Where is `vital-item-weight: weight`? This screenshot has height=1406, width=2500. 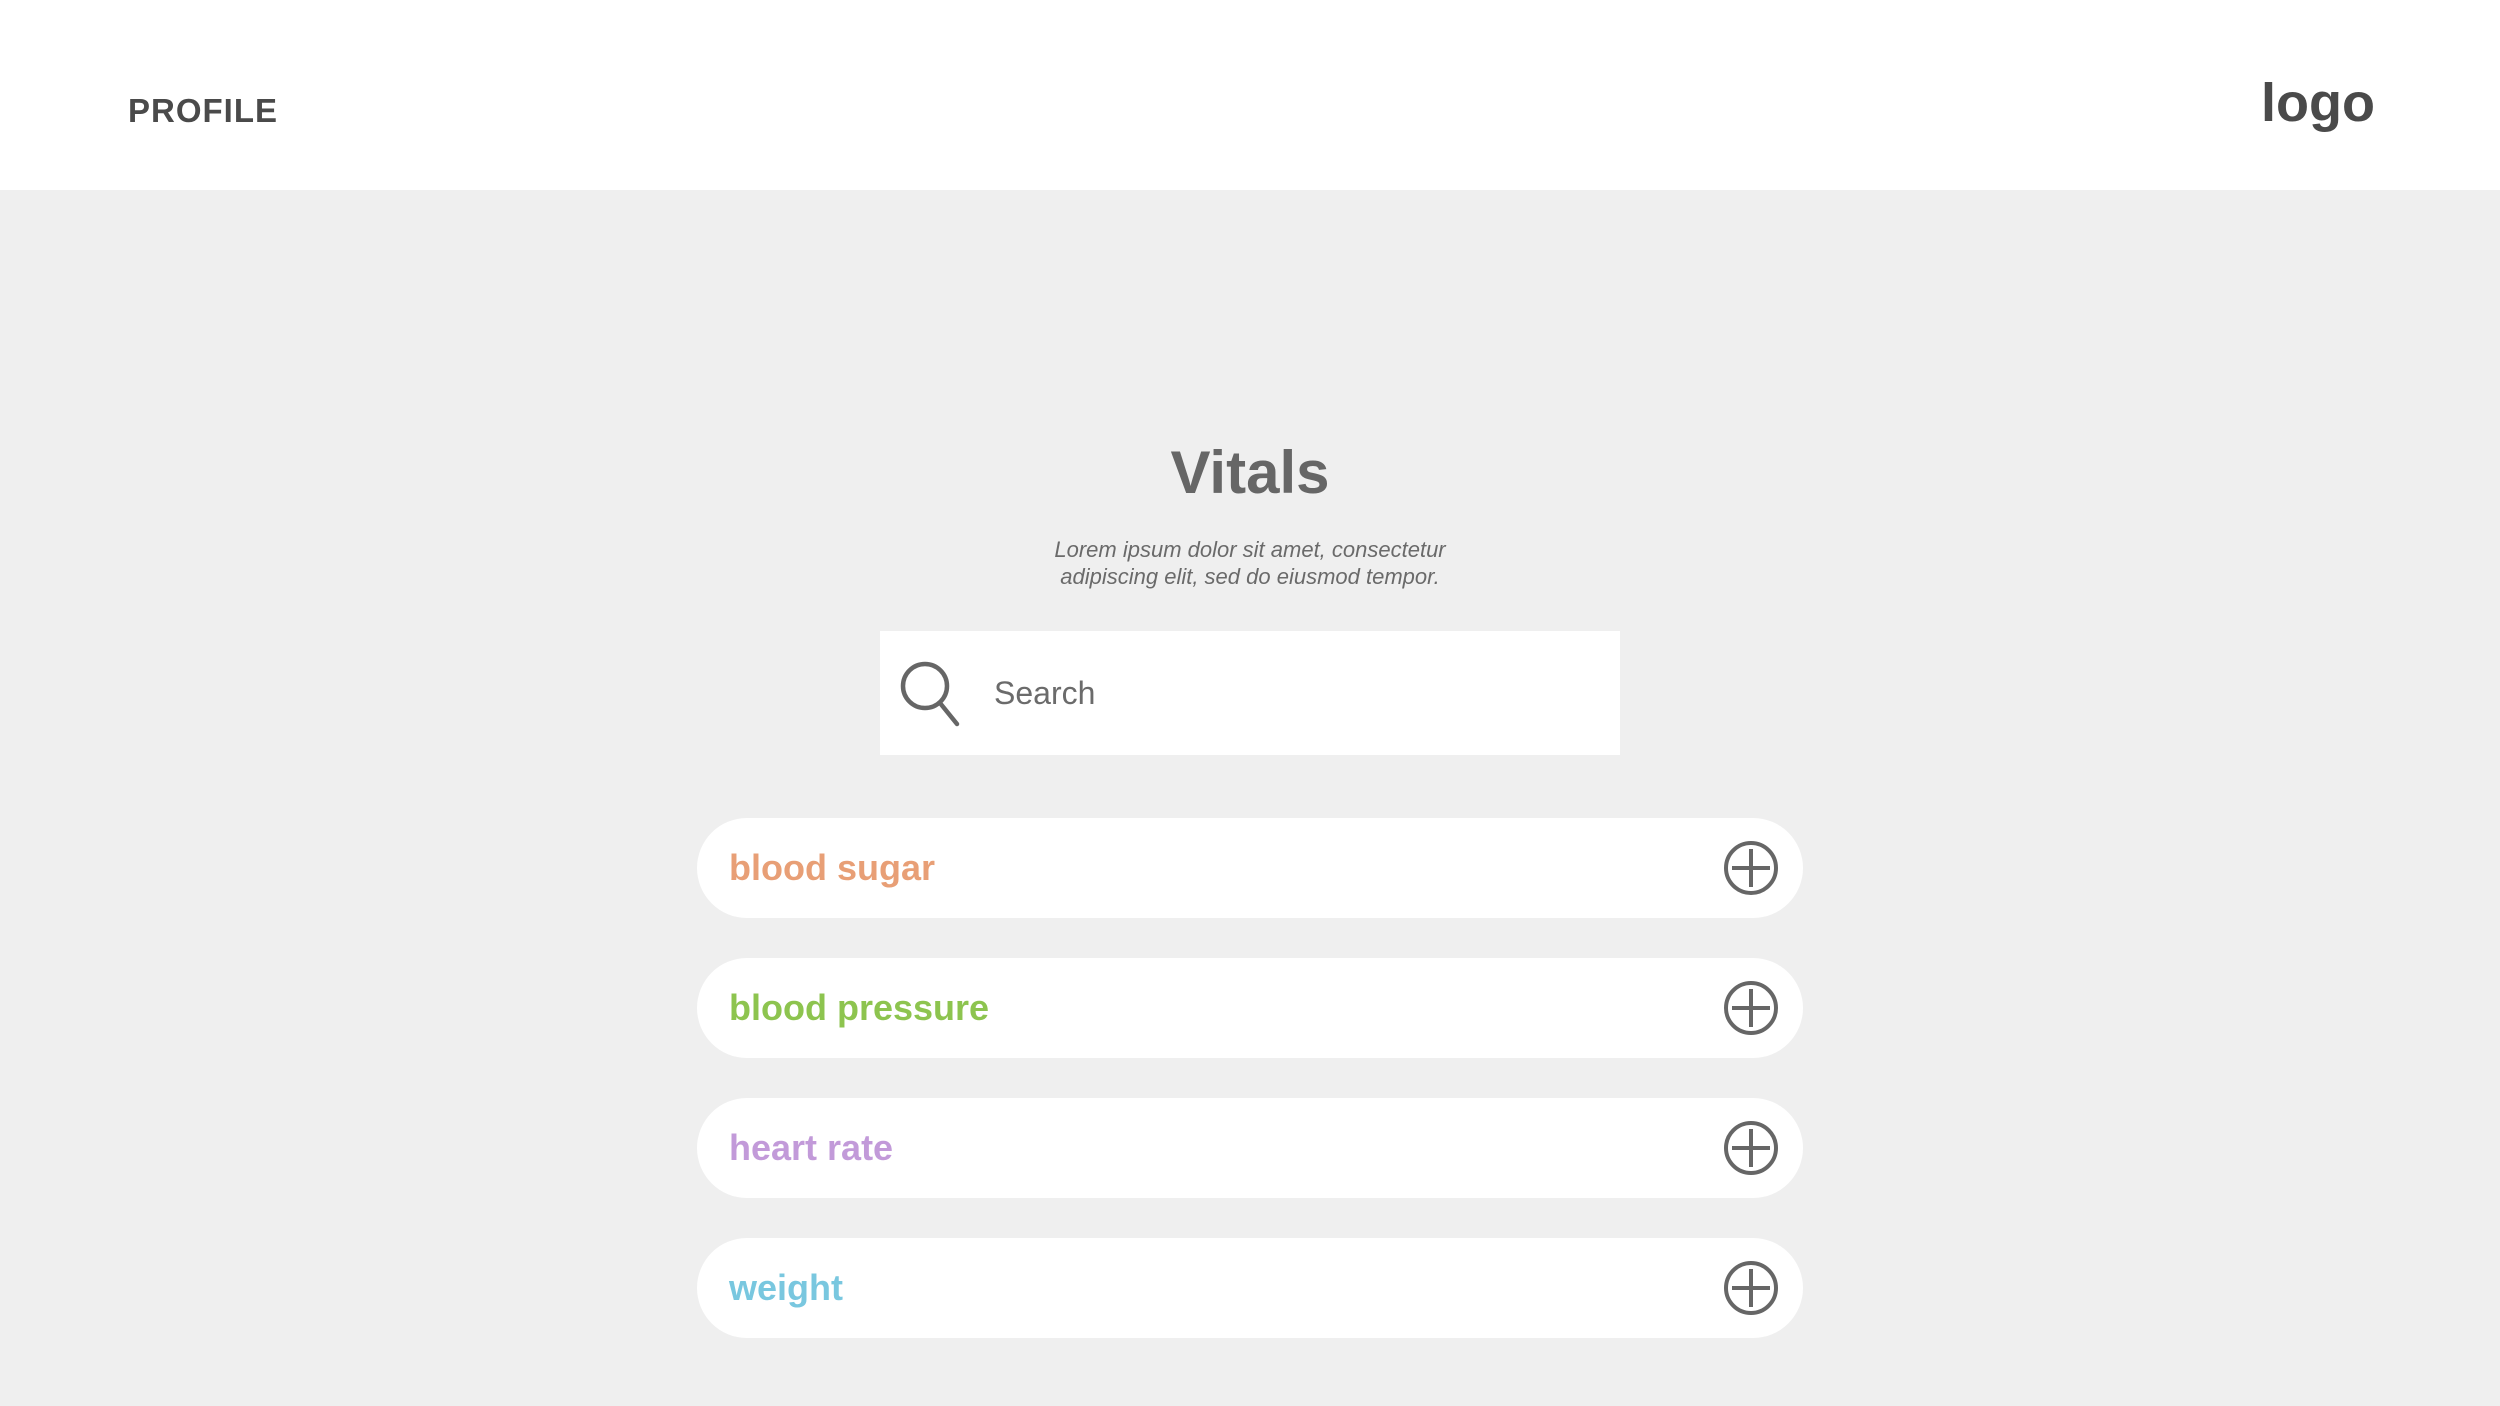 vital-item-weight: weight is located at coordinates (1250, 1288).